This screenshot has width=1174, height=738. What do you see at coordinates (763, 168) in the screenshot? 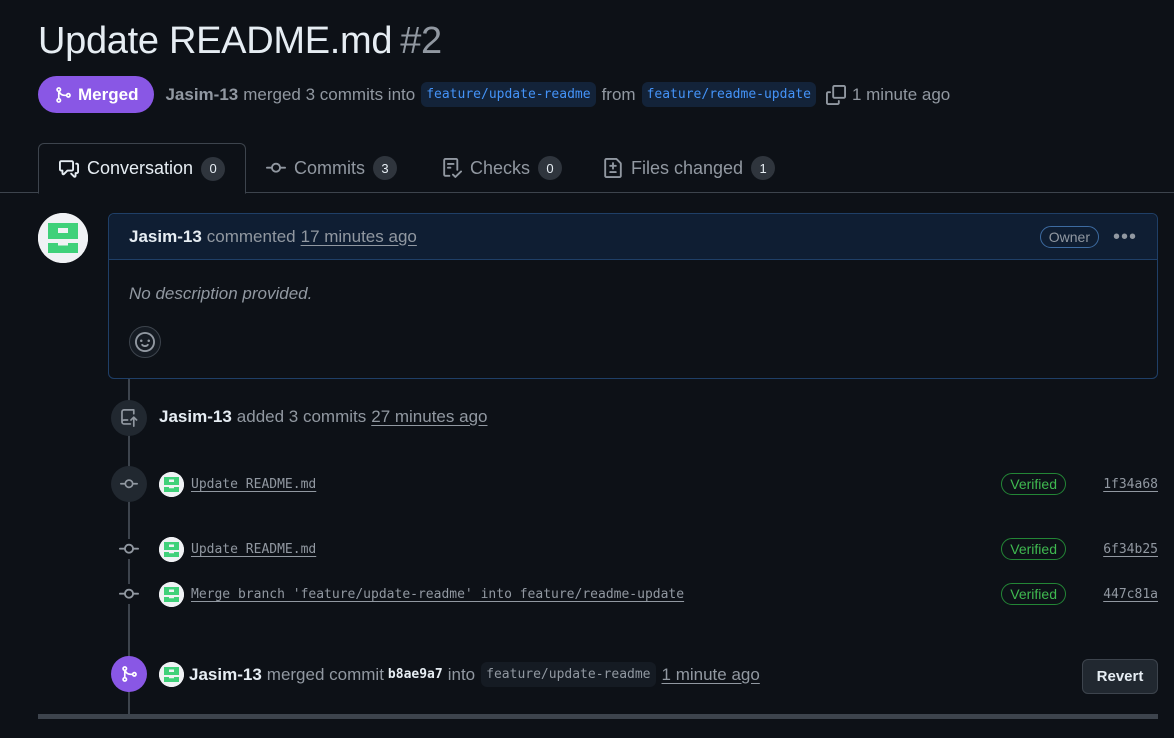
I see `tab-files-count: 1` at bounding box center [763, 168].